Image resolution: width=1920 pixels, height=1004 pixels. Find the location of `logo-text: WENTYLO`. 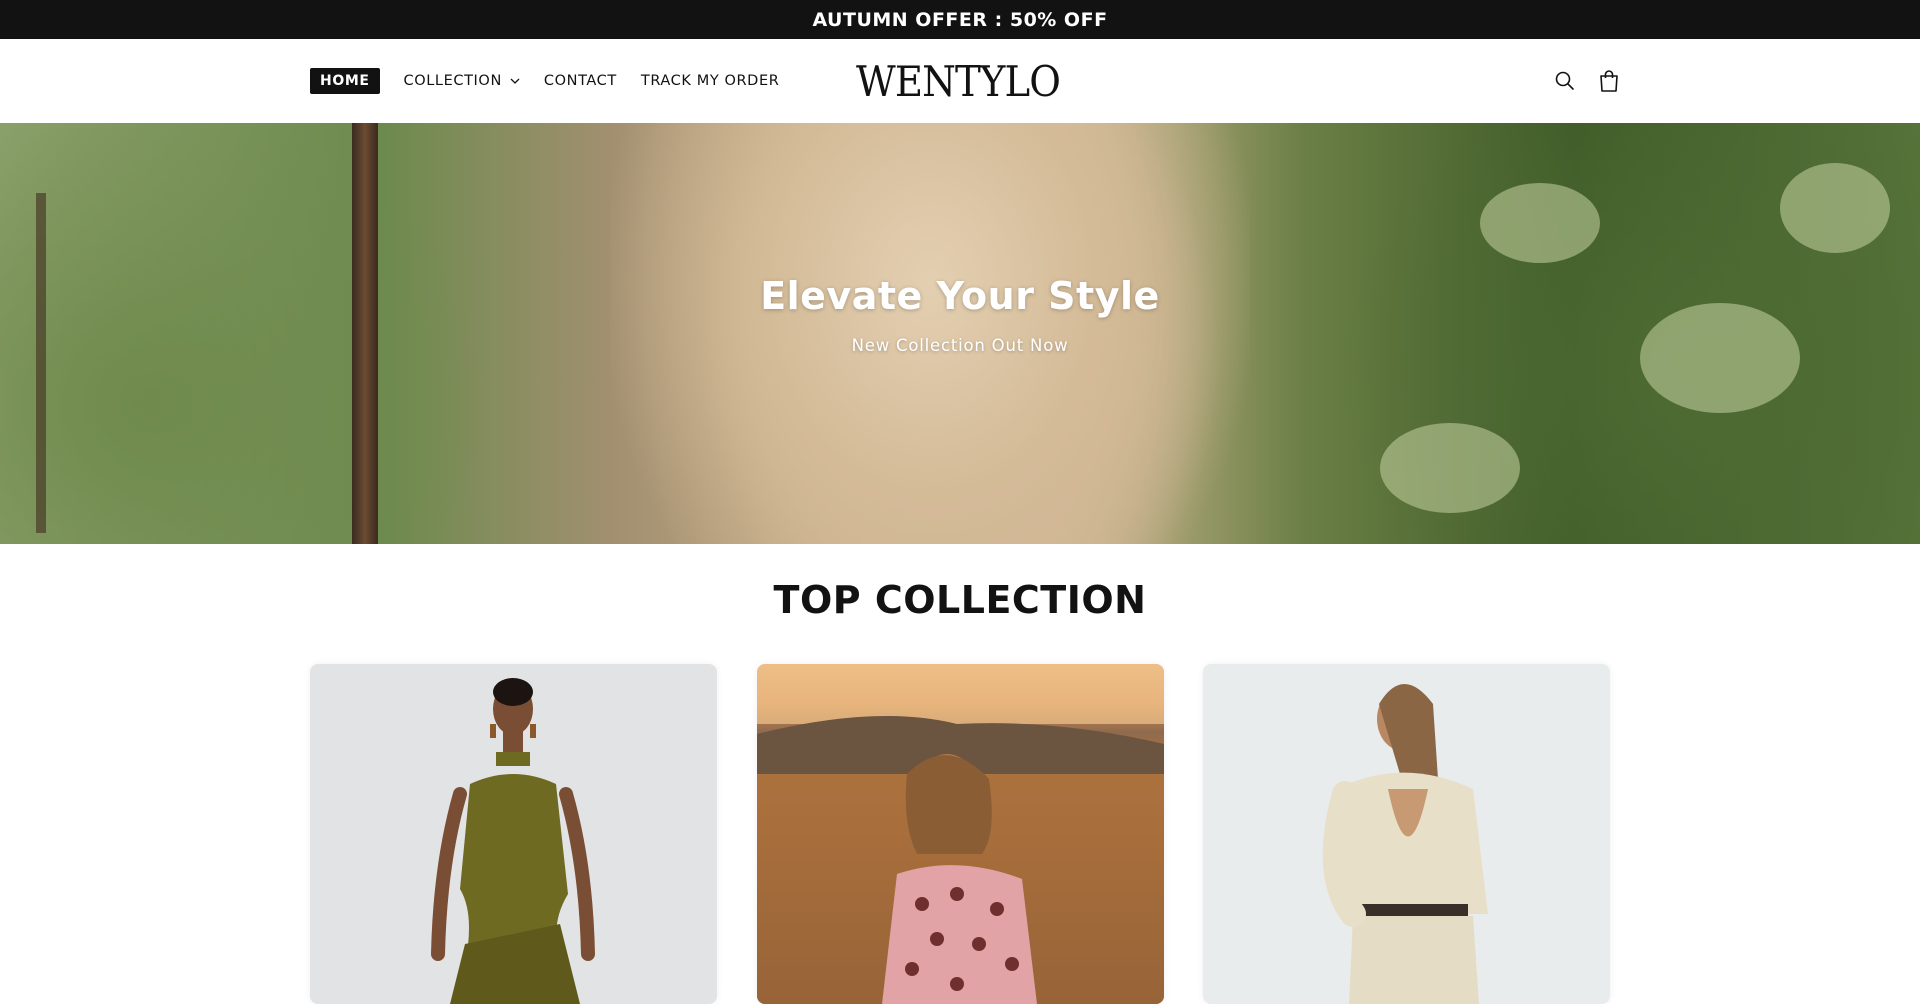

logo-text: WENTYLO is located at coordinates (958, 81).